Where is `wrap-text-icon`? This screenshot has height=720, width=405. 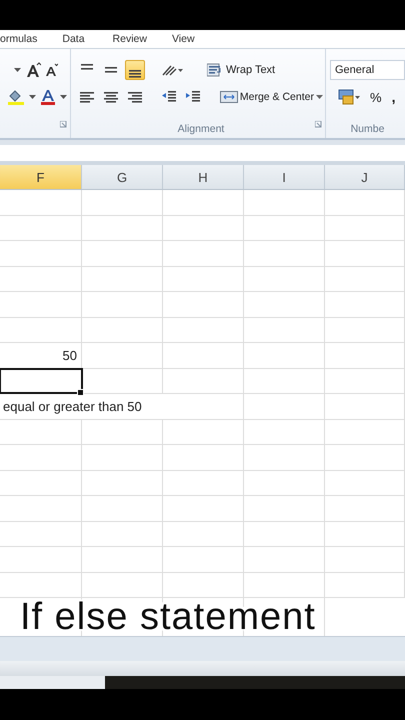
wrap-text-icon is located at coordinates (215, 70).